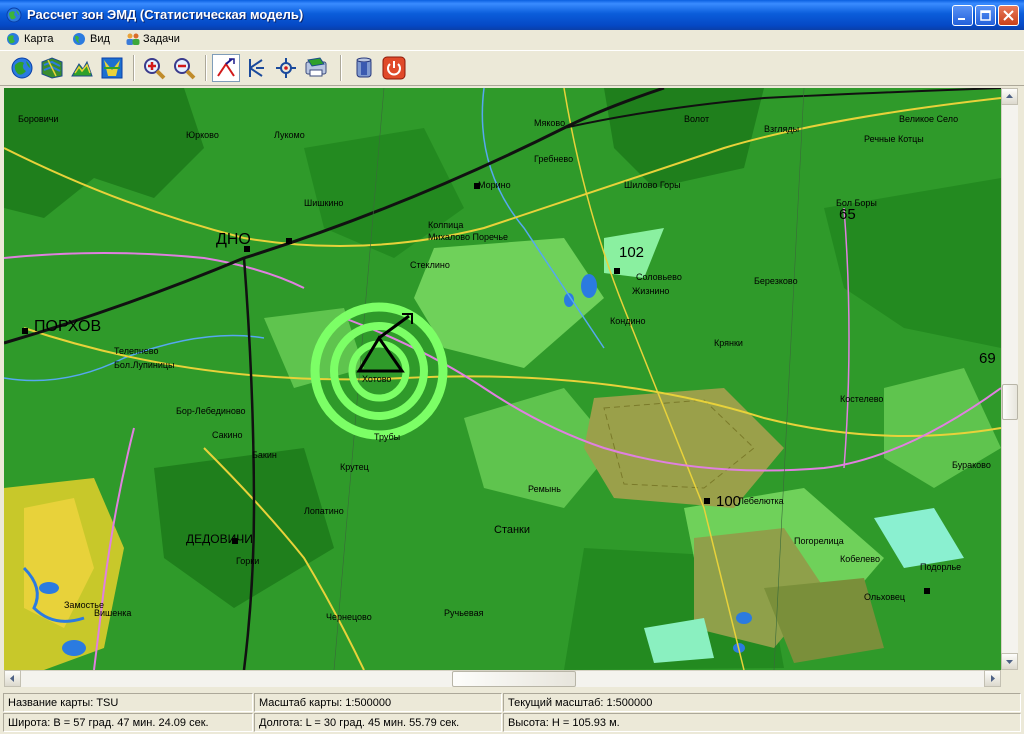 The image size is (1024, 734). I want to click on menu-map: Карта, so click(33, 39).